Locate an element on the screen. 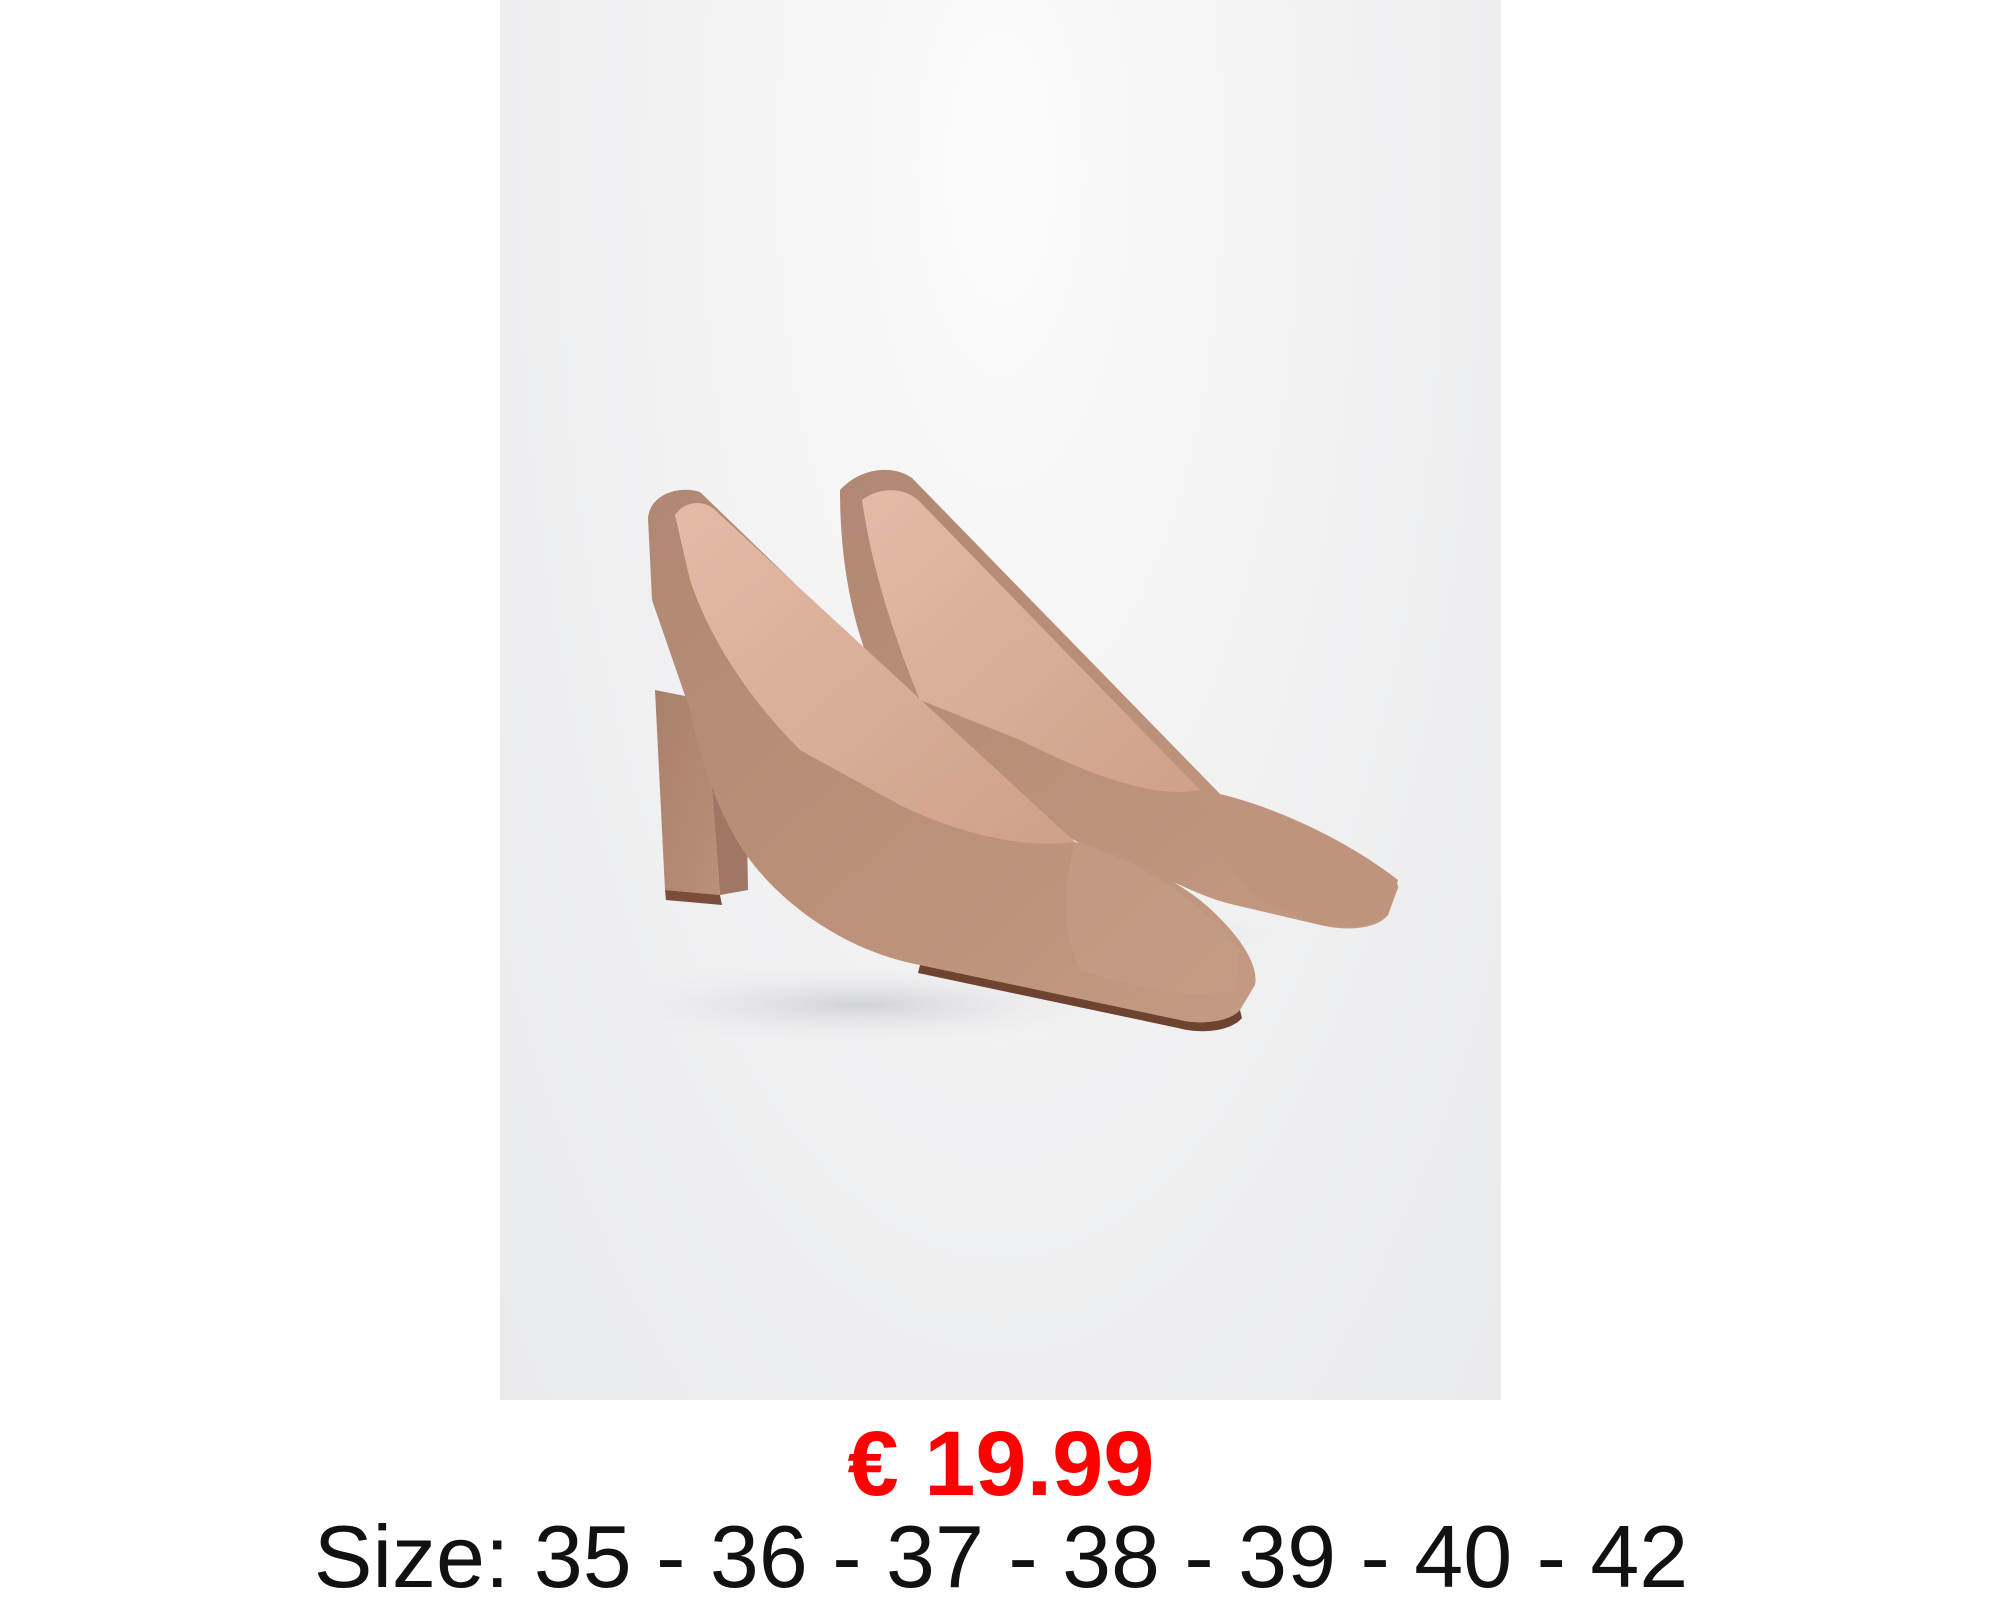  price-label: € 19.99 is located at coordinates (1001, 1464).